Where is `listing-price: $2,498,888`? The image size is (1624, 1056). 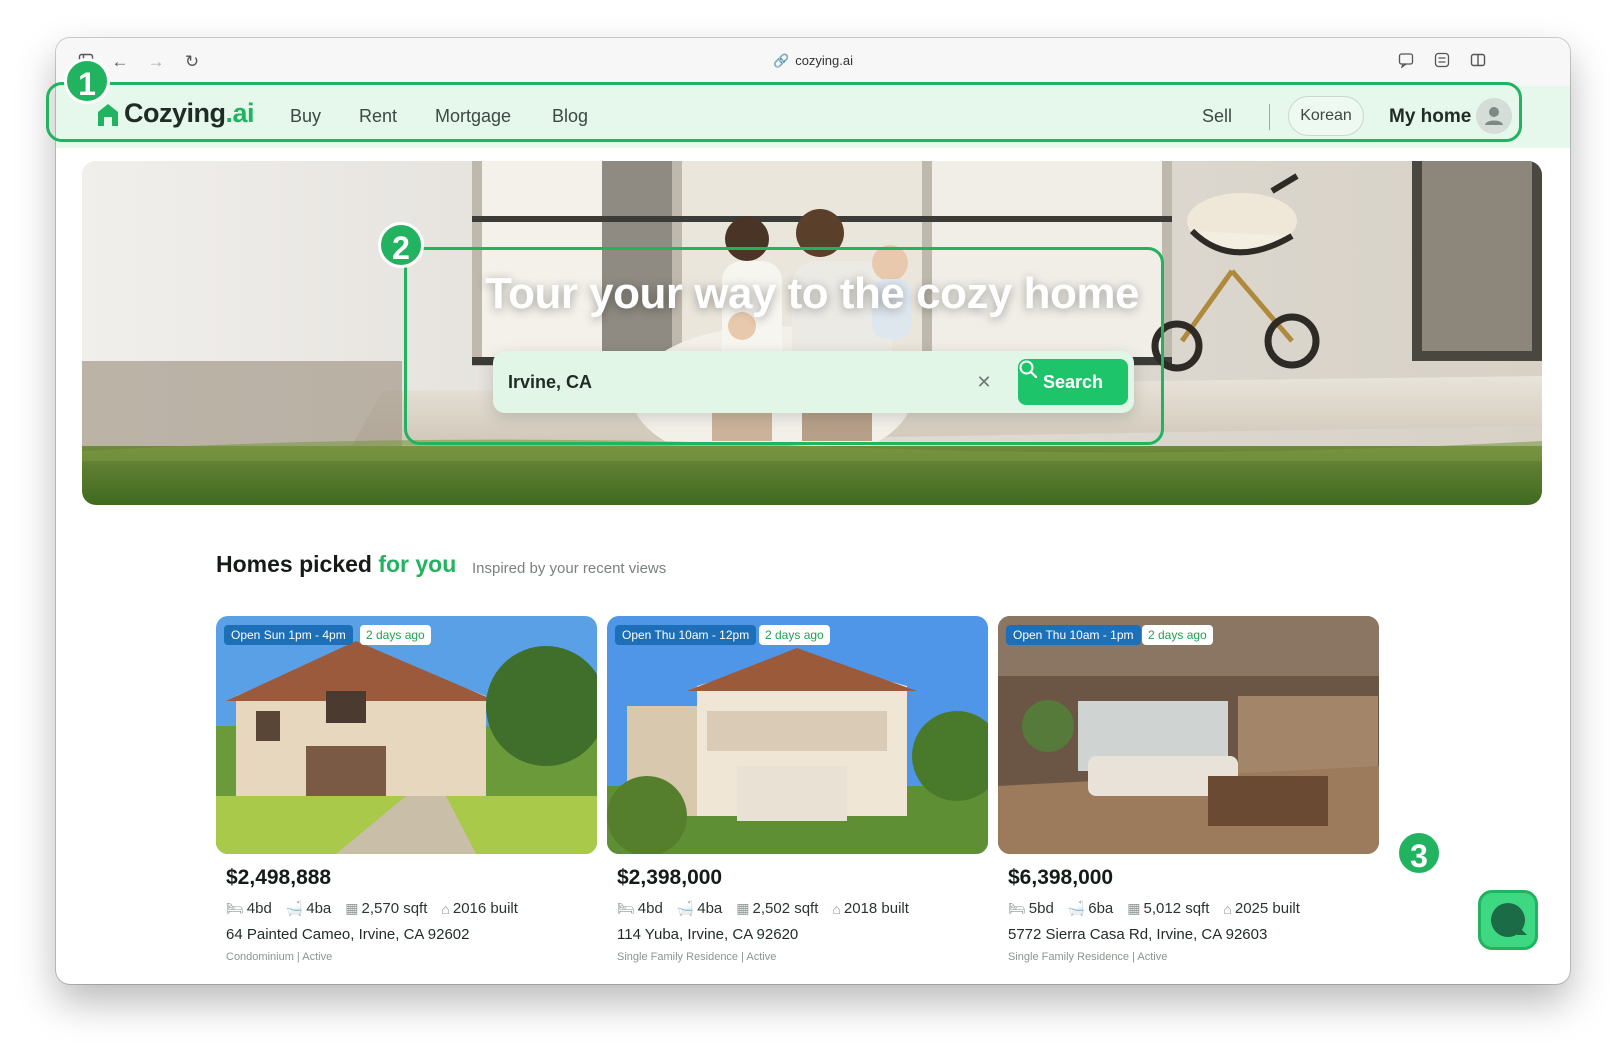 listing-price: $2,498,888 is located at coordinates (279, 877).